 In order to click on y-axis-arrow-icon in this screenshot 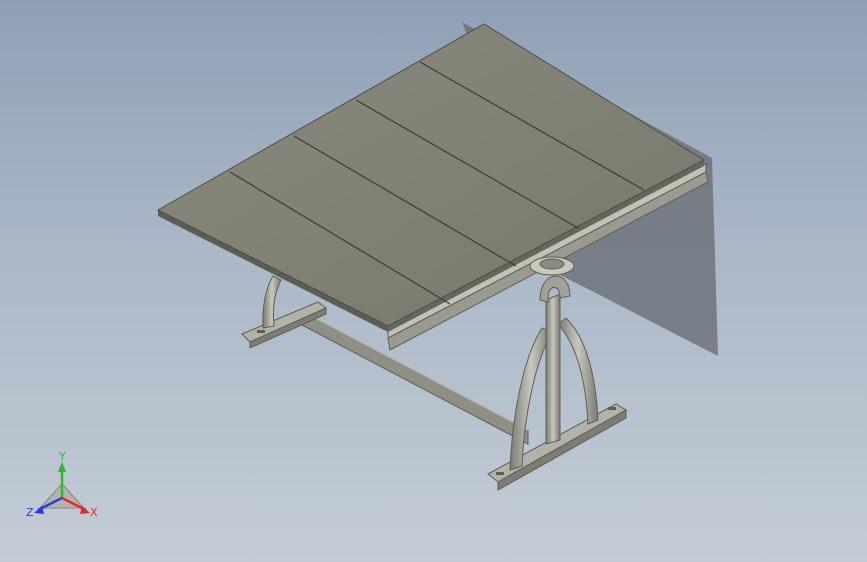, I will do `click(62, 467)`.